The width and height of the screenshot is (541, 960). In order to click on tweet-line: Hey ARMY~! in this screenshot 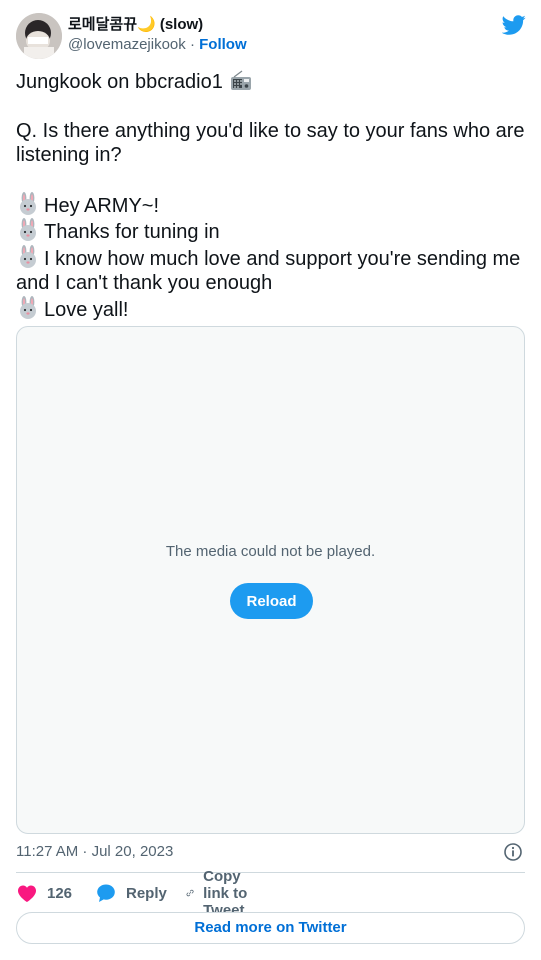, I will do `click(102, 206)`.